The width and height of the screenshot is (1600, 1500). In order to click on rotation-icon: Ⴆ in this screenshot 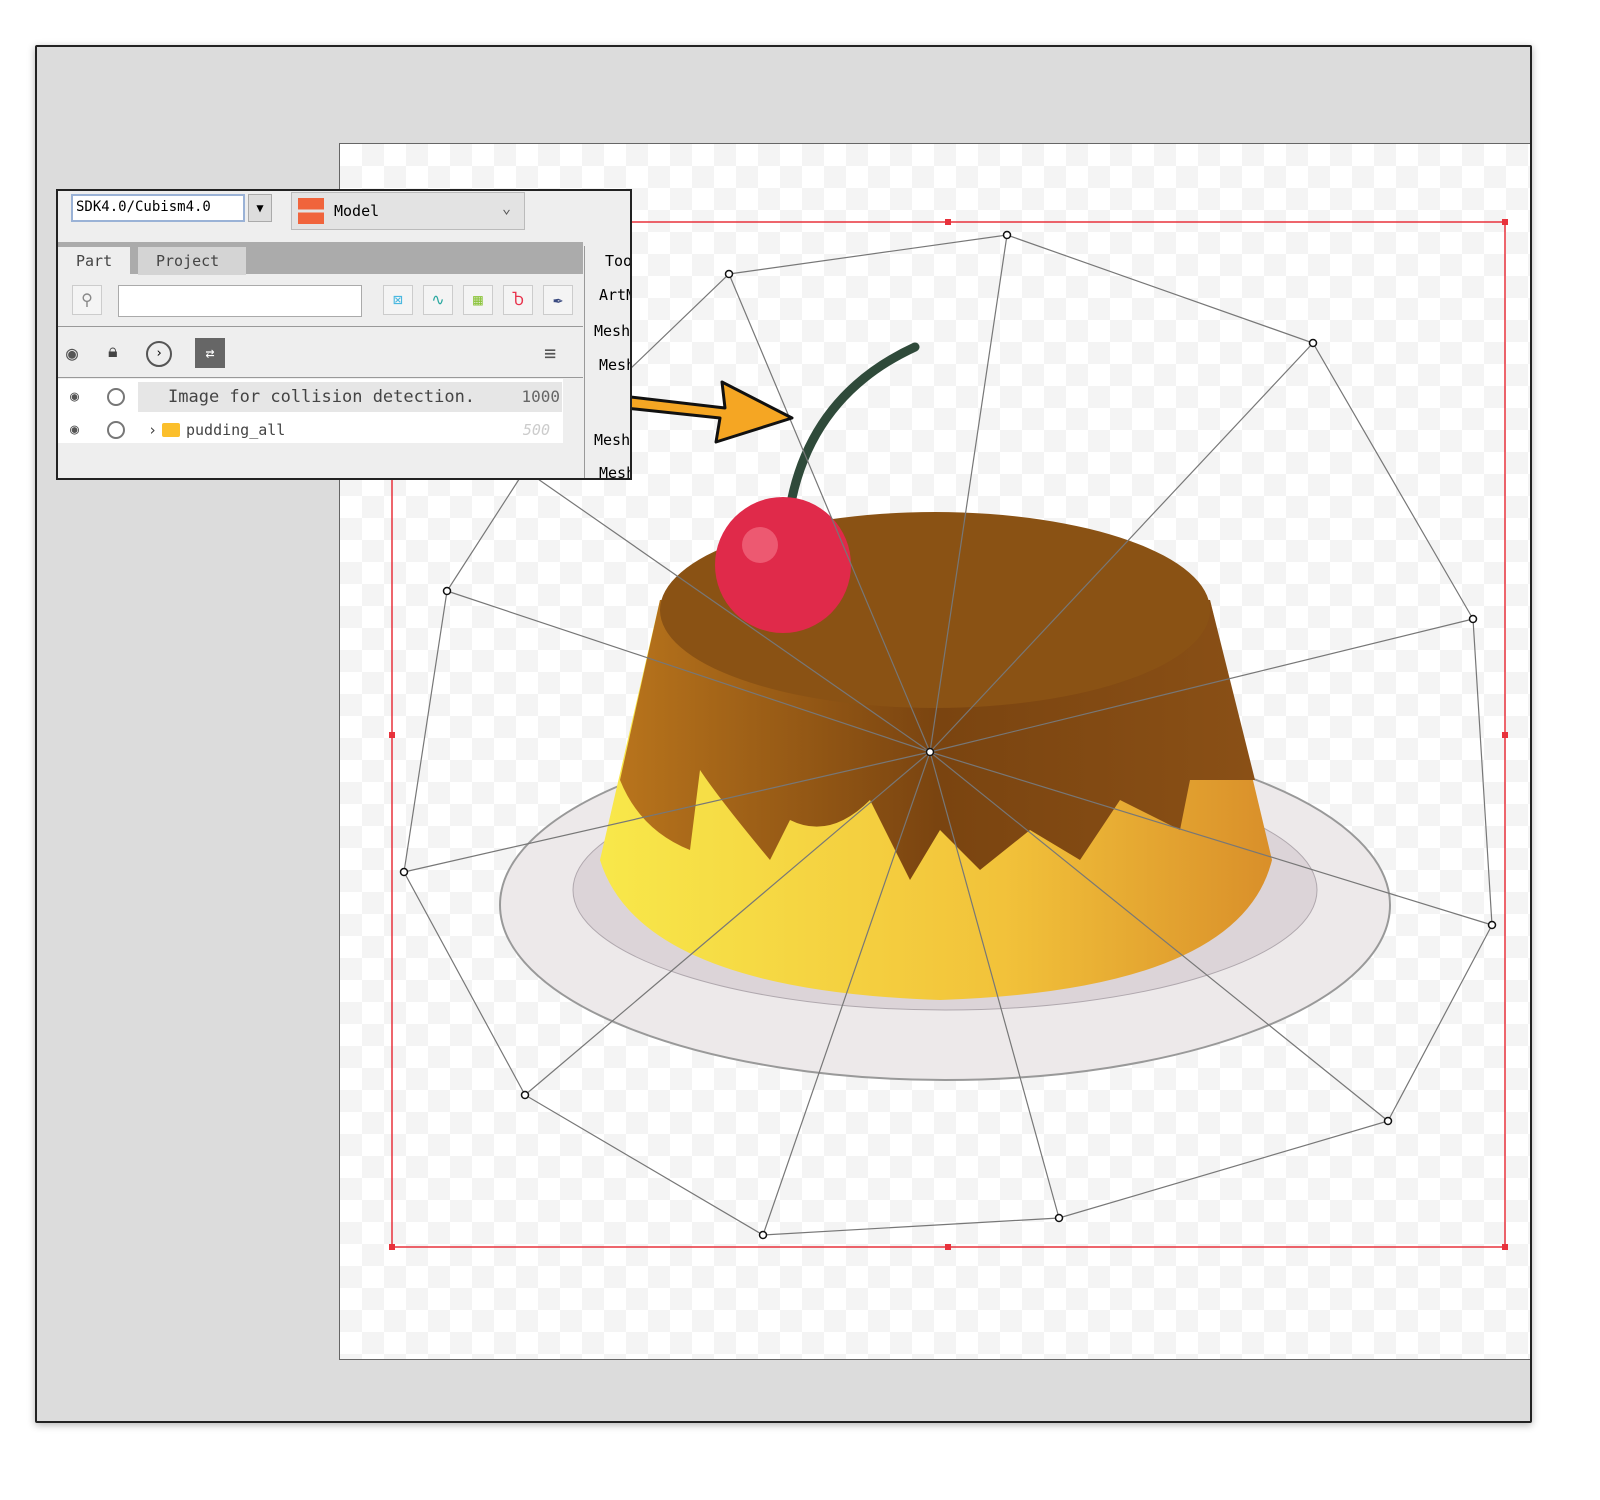, I will do `click(518, 300)`.